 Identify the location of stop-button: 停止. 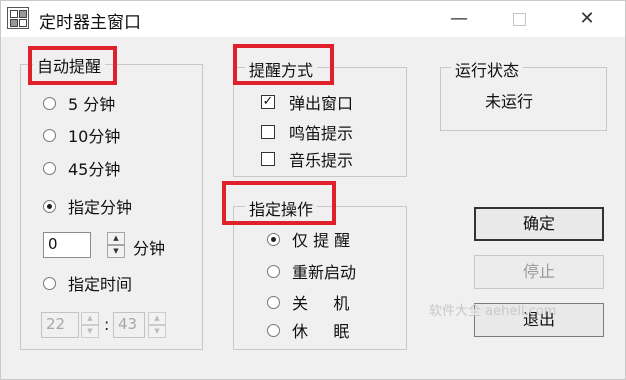
(539, 272).